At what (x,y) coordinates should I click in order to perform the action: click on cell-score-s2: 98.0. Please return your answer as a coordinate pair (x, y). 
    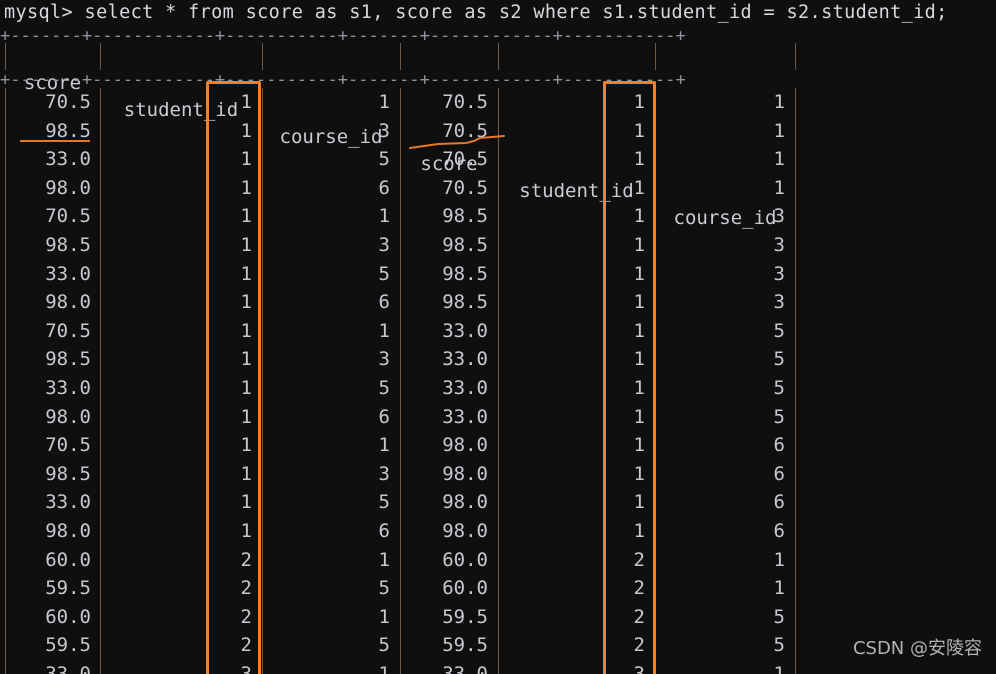
    Looking at the image, I should click on (465, 530).